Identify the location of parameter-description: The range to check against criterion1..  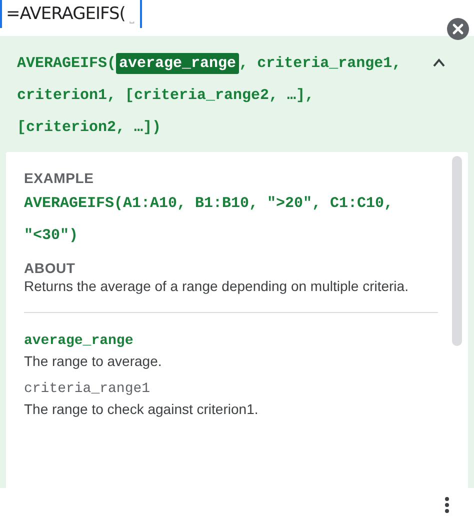
(142, 409).